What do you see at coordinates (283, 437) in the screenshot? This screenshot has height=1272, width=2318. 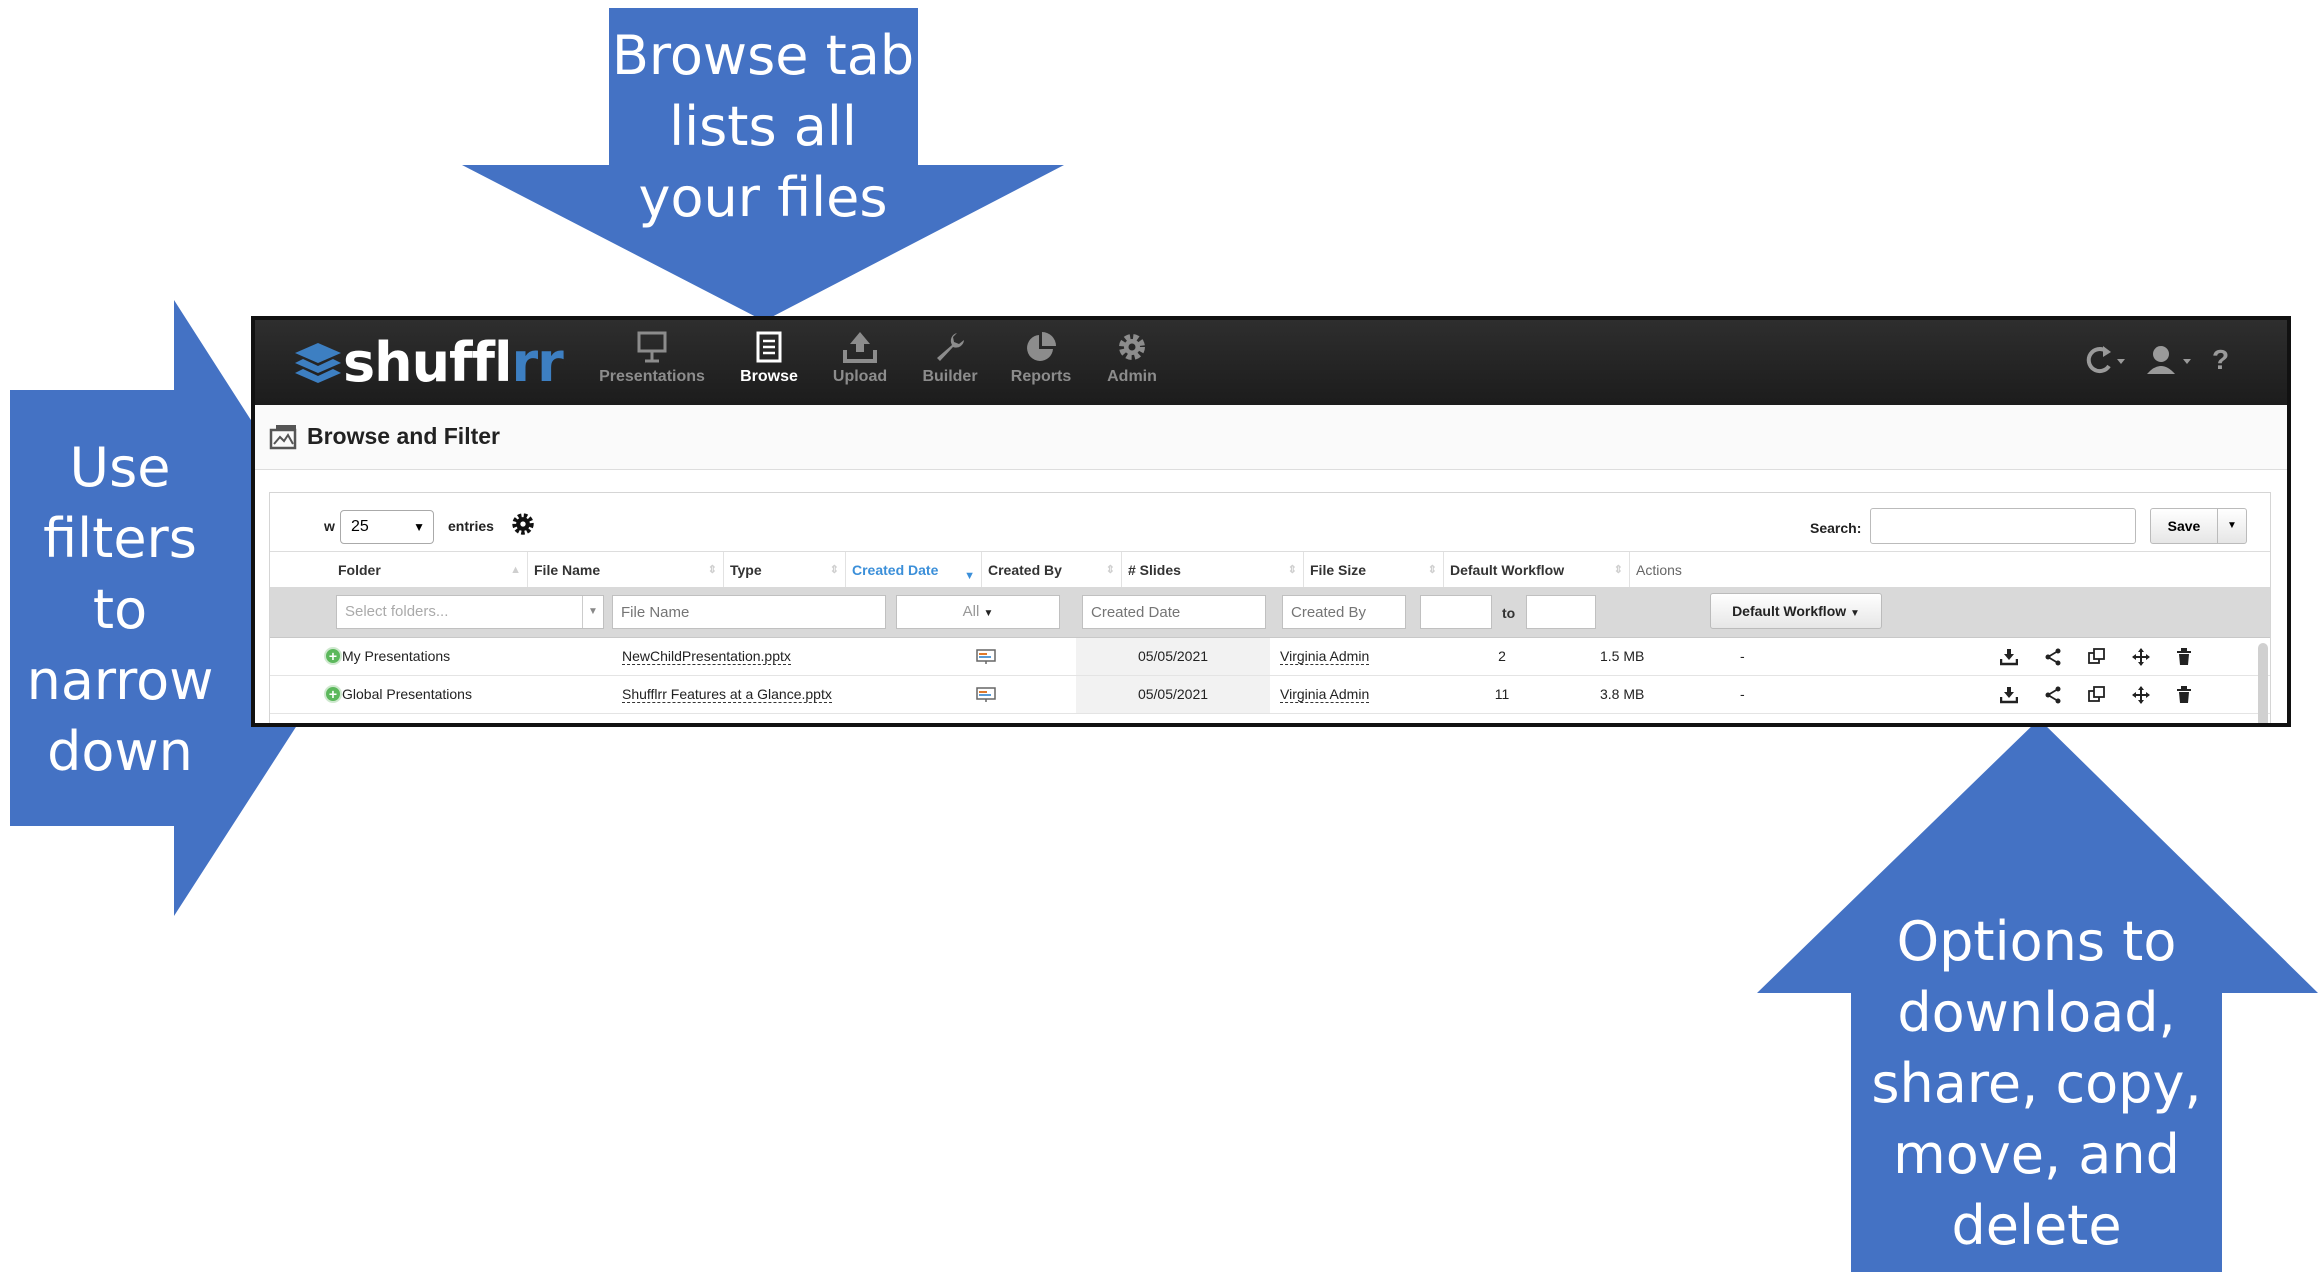 I see `browse-filter-icon` at bounding box center [283, 437].